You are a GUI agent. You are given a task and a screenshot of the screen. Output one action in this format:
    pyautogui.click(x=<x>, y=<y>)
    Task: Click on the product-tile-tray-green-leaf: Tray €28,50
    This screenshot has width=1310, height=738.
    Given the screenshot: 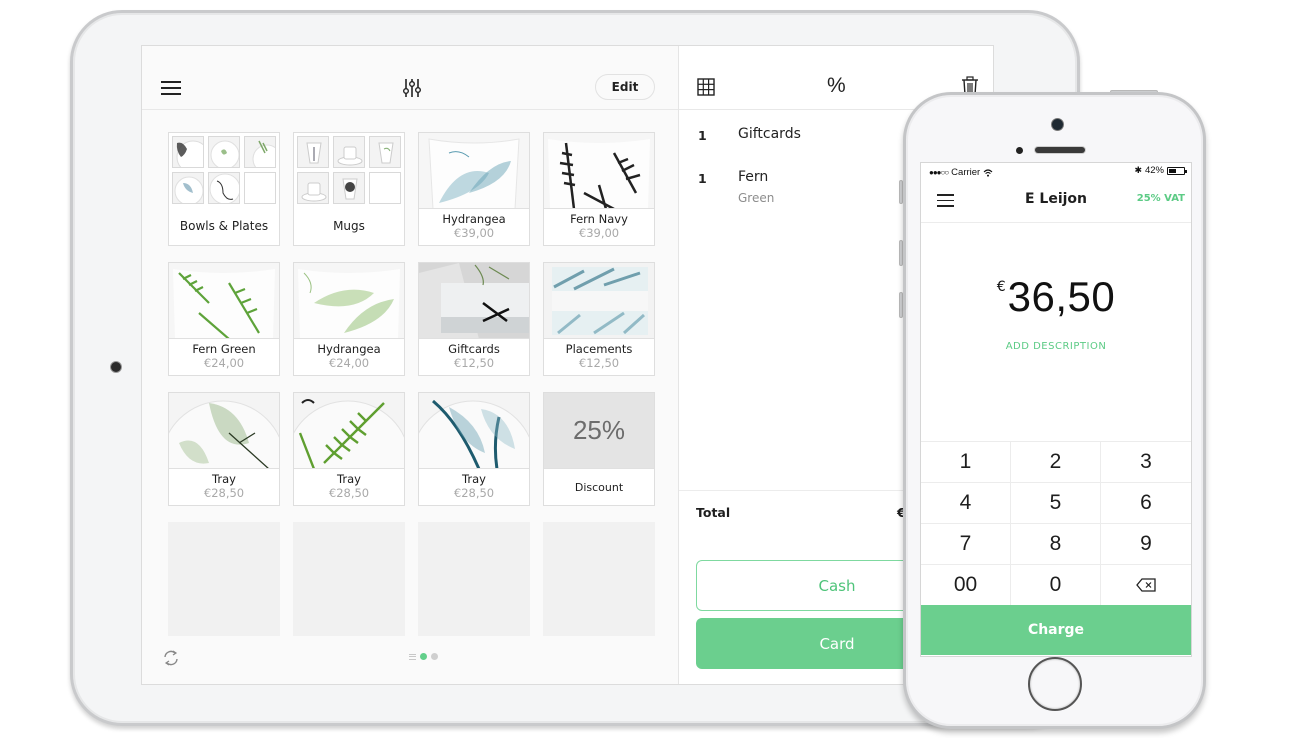 What is the action you would take?
    pyautogui.click(x=224, y=449)
    